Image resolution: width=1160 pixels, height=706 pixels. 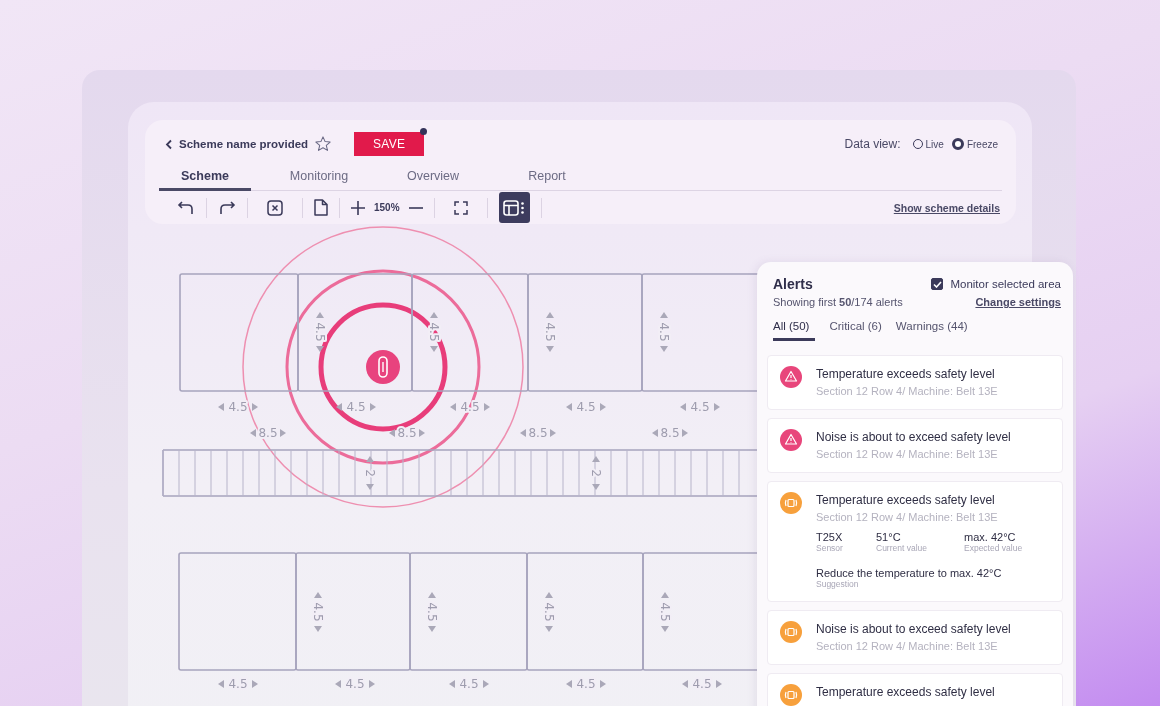 What do you see at coordinates (990, 537) in the screenshot?
I see `metric-value: max. 42°C` at bounding box center [990, 537].